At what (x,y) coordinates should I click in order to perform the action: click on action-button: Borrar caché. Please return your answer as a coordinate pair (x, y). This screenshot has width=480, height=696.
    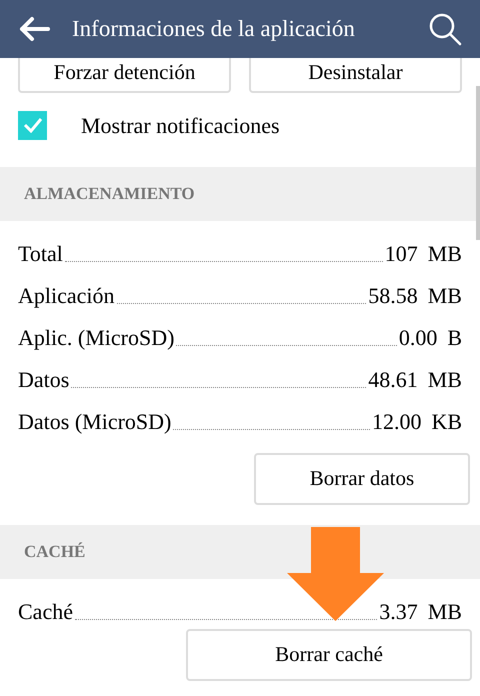
    Looking at the image, I should click on (329, 655).